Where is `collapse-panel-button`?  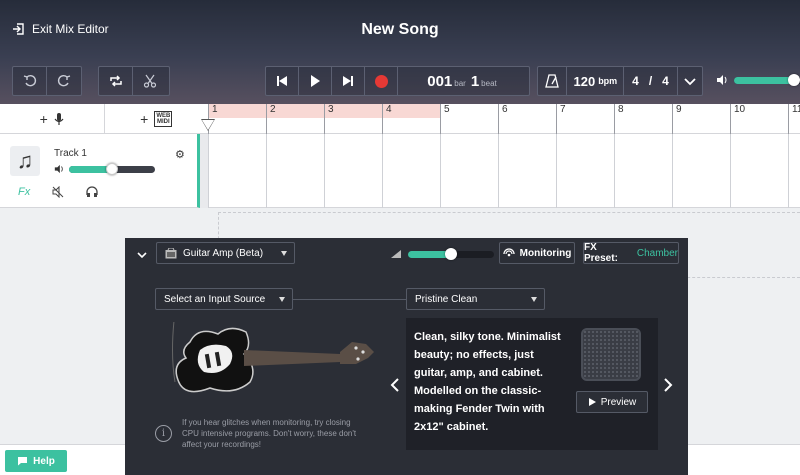
collapse-panel-button is located at coordinates (142, 256).